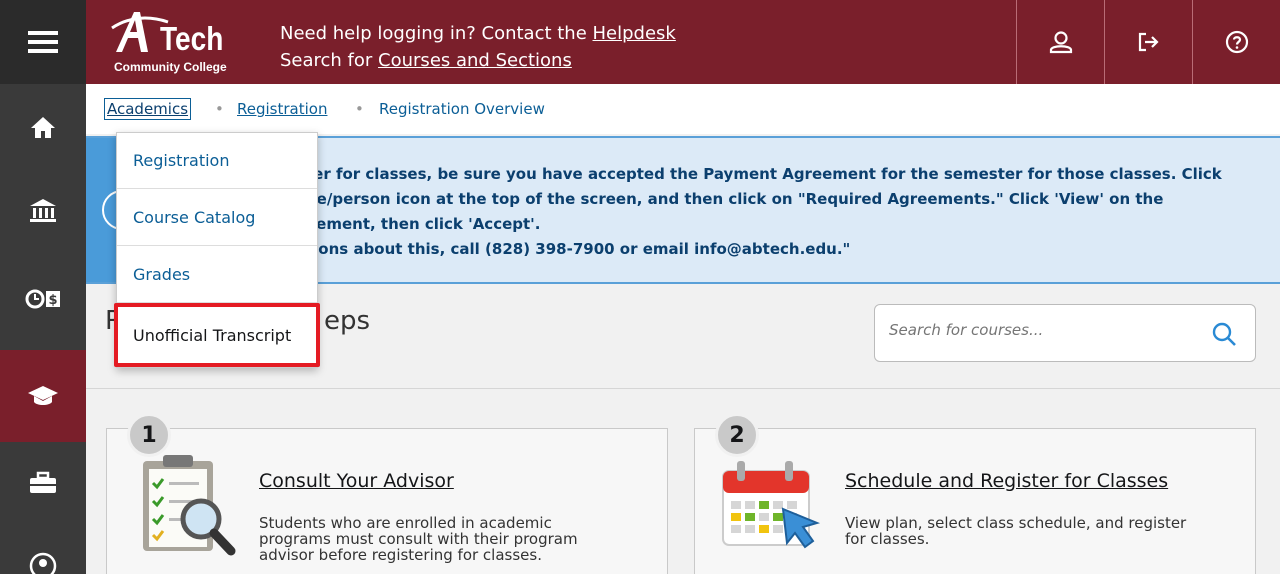 This screenshot has height=574, width=1280. I want to click on nav-employment, so click(43, 483).